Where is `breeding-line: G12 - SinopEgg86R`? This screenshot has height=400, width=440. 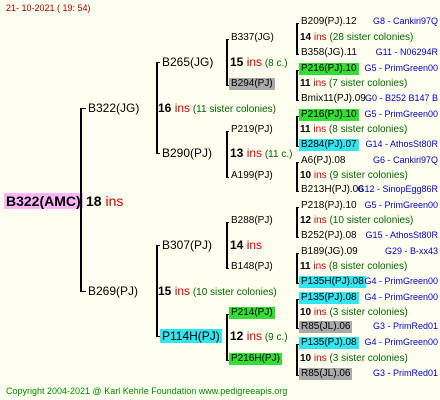
breeding-line: G12 - SinopEgg86R is located at coordinates (397, 189).